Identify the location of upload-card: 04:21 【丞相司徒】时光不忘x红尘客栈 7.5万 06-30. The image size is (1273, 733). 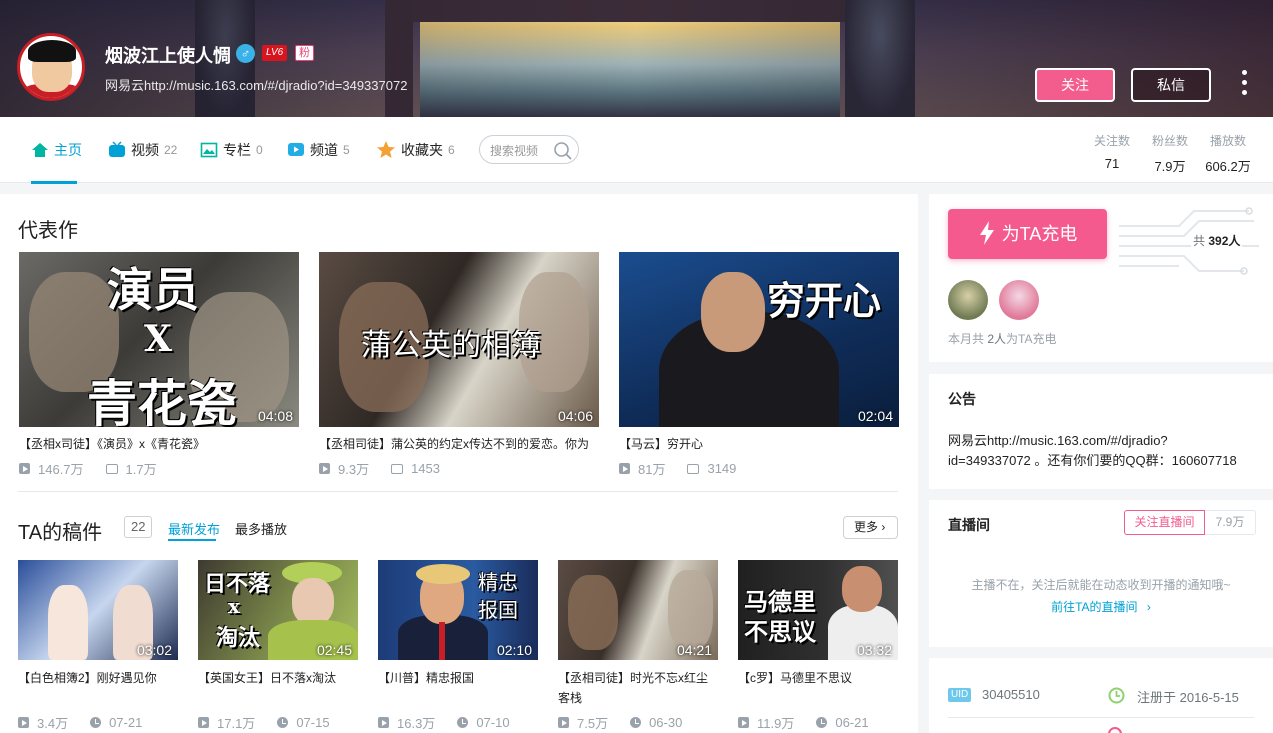
(638, 645).